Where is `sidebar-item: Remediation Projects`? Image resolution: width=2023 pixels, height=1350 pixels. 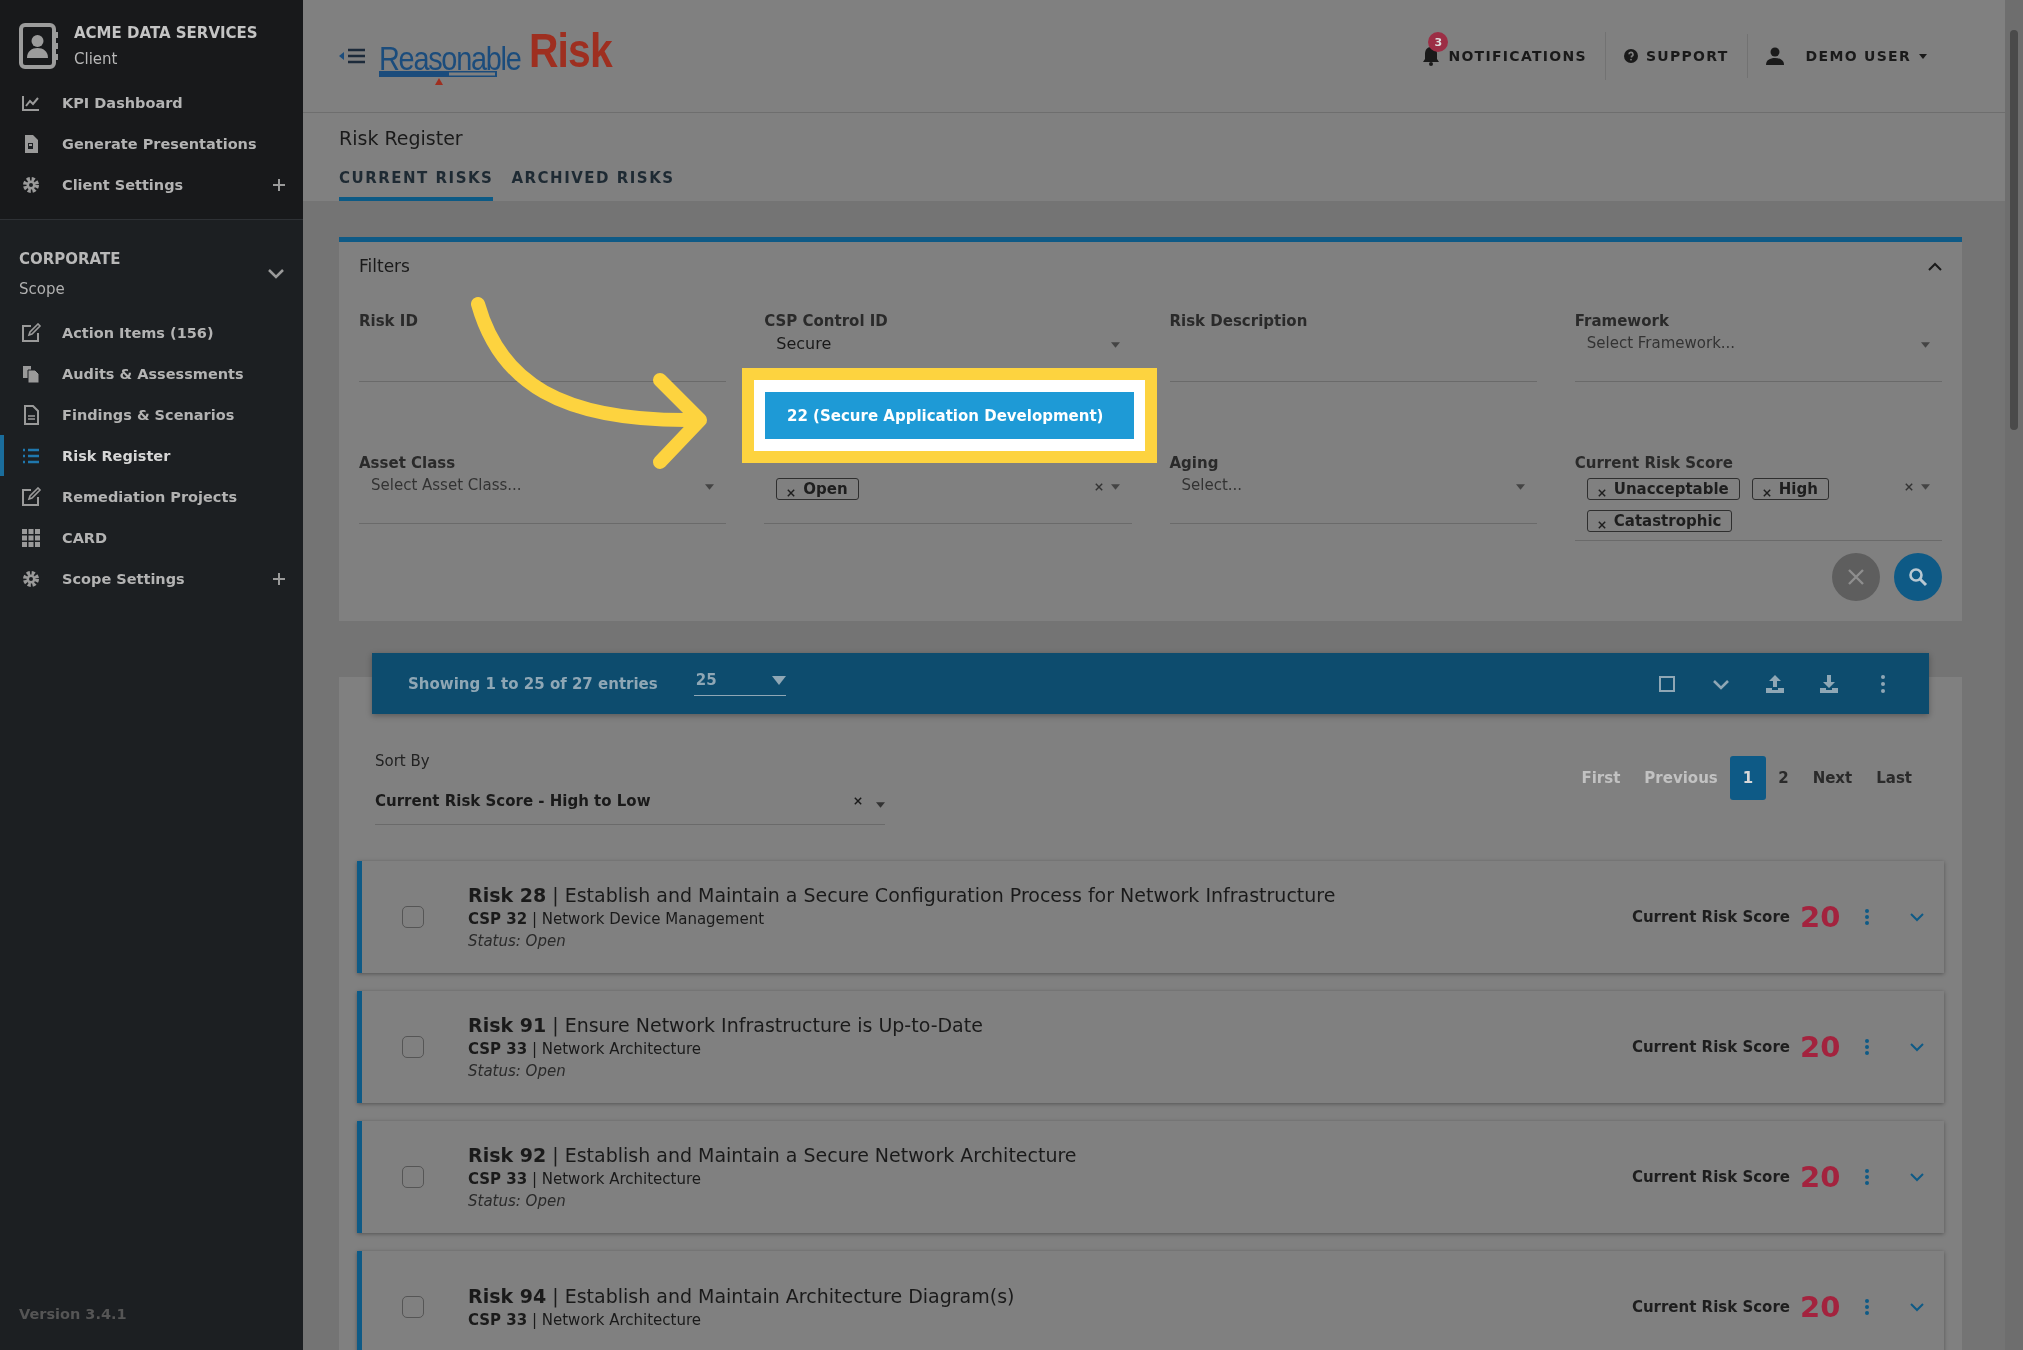
sidebar-item: Remediation Projects is located at coordinates (151, 496).